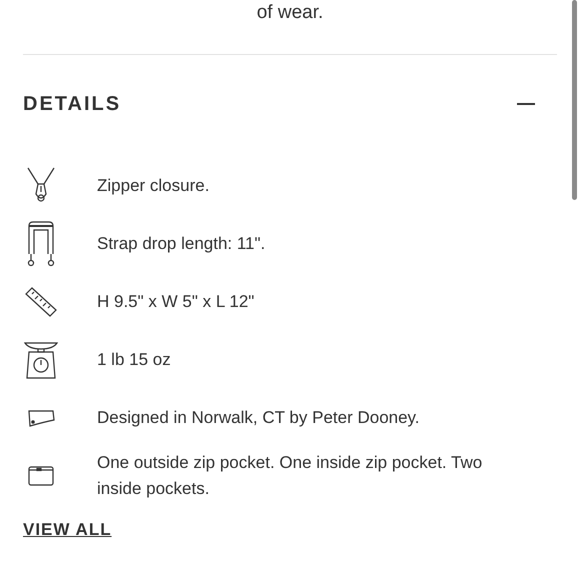 The height and width of the screenshot is (580, 580). I want to click on section-heading: DETAILS, so click(72, 104).